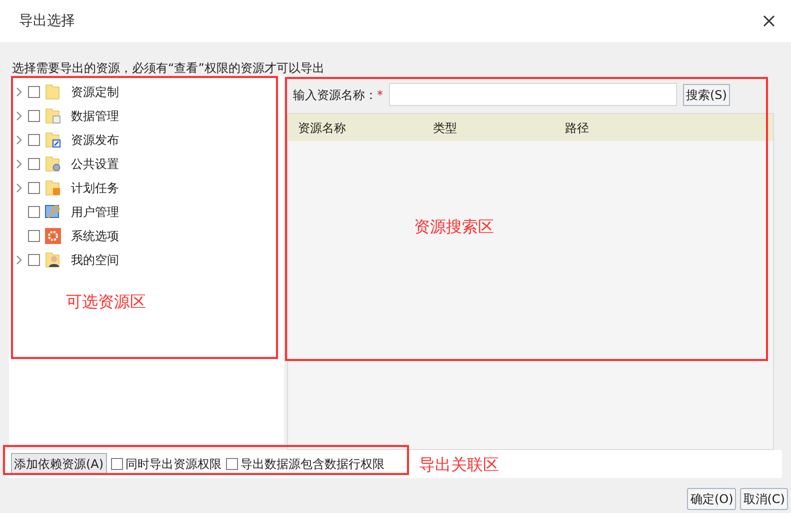 Image resolution: width=791 pixels, height=513 pixels. Describe the element at coordinates (146, 92) in the screenshot. I see `tree-item: 资源定制` at that location.